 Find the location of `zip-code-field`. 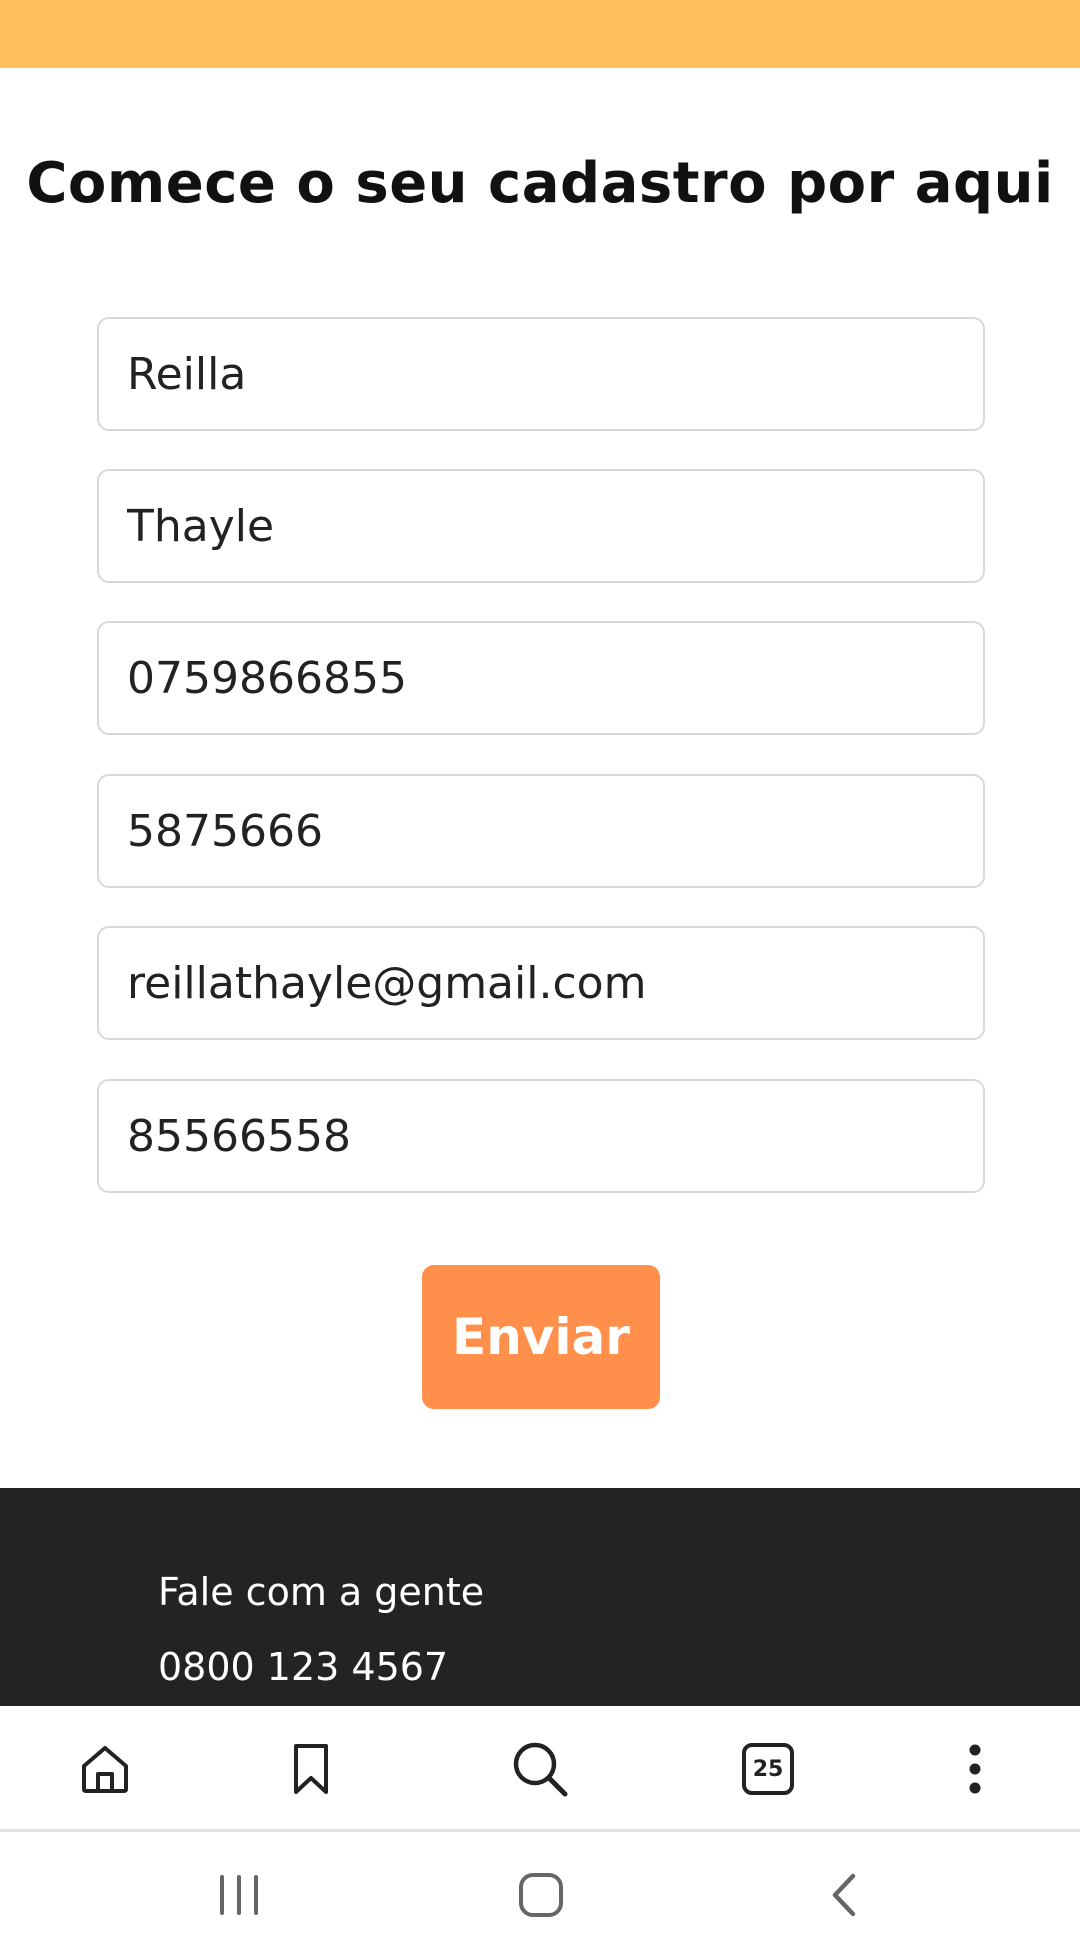

zip-code-field is located at coordinates (541, 1136).